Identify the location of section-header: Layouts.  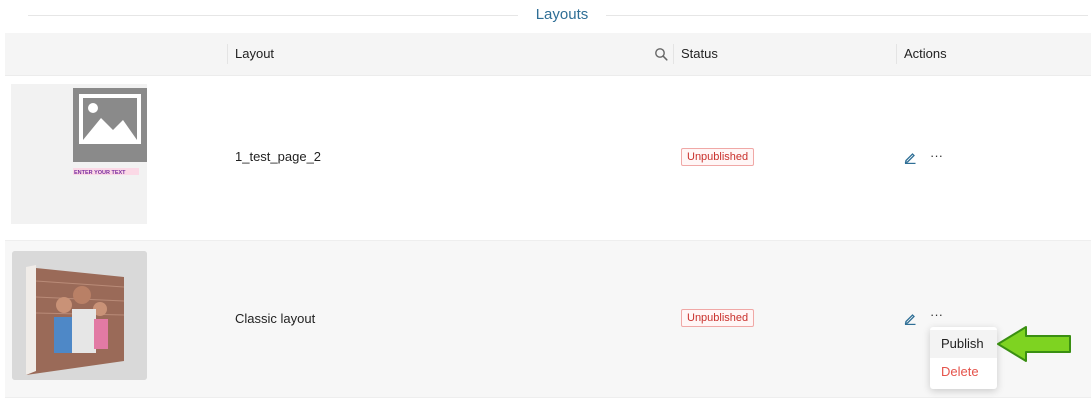
(545, 16).